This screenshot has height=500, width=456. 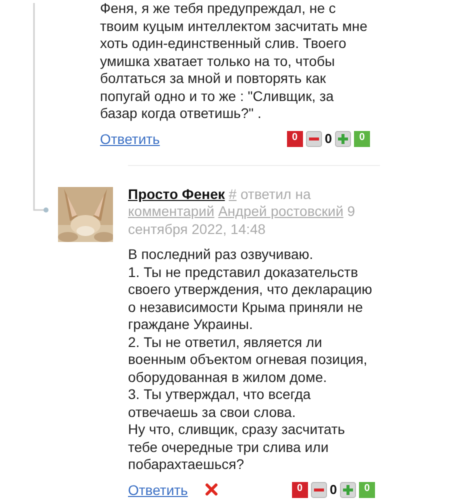 I want to click on comment-text: Феня, я же тебя предупреждал, не с твоим куцым интеллектом засчитать мне хоть один-единственный слив. Твоего умишка хватает только на то, чтобы болтаться за мной и повторять как попугай одно и то же : "Сливщик, за базар когда ответишь?" ., so click(x=234, y=61).